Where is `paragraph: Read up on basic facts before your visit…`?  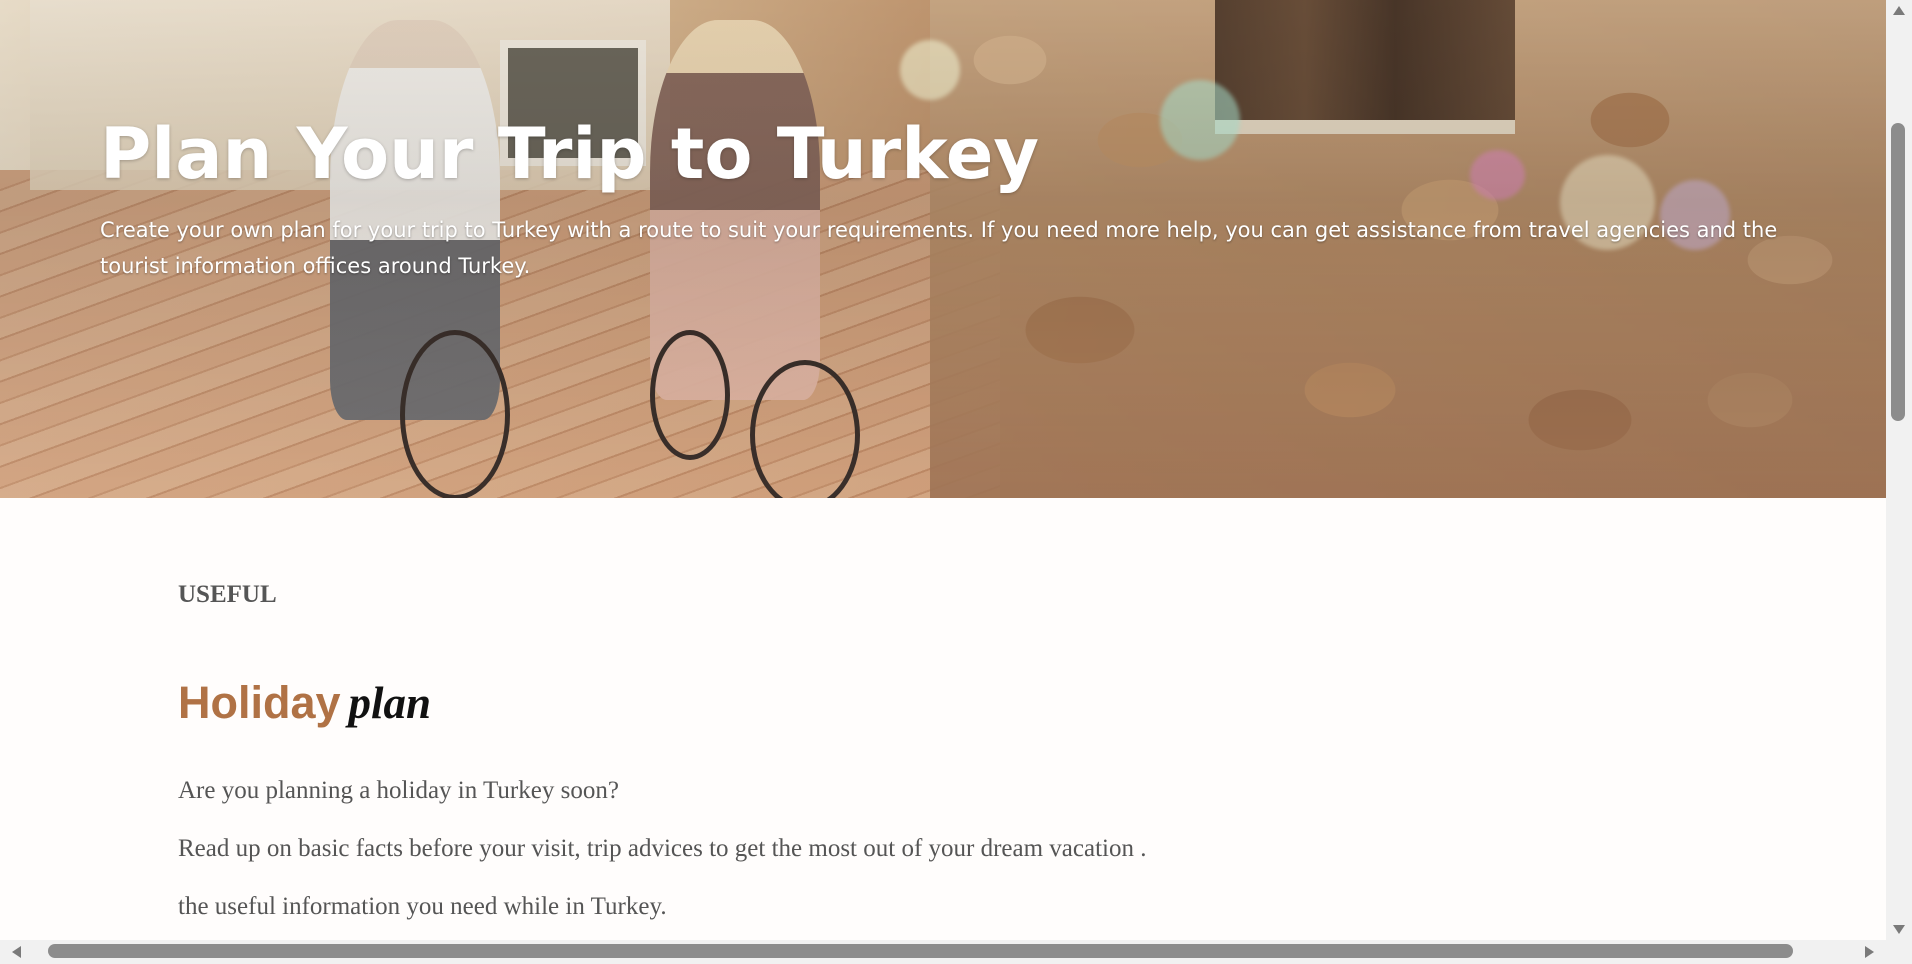
paragraph: Read up on basic facts before your visit… is located at coordinates (662, 848).